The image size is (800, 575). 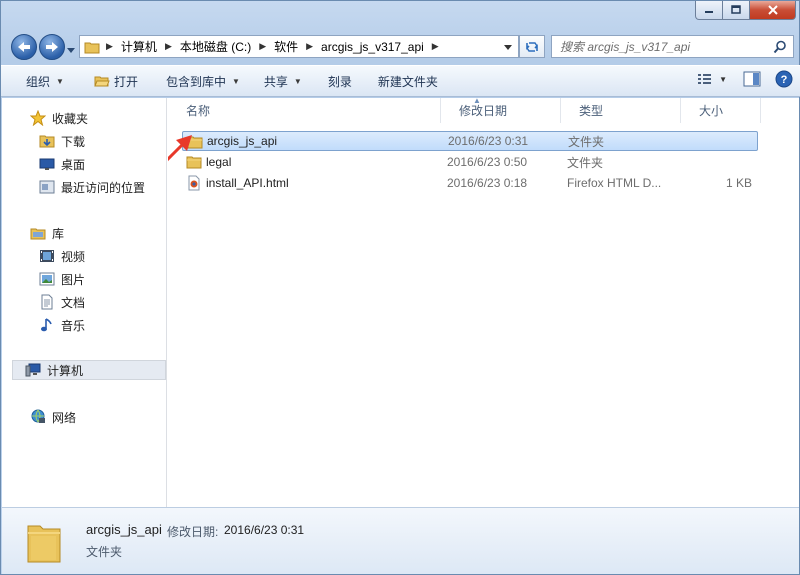 I want to click on nav-music: 音乐, so click(x=62, y=325).